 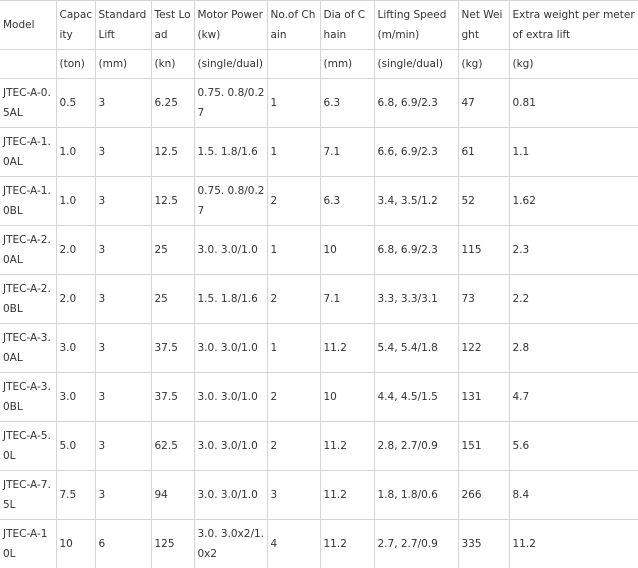 I want to click on cell-extra-weight: 0.81, so click(x=573, y=103).